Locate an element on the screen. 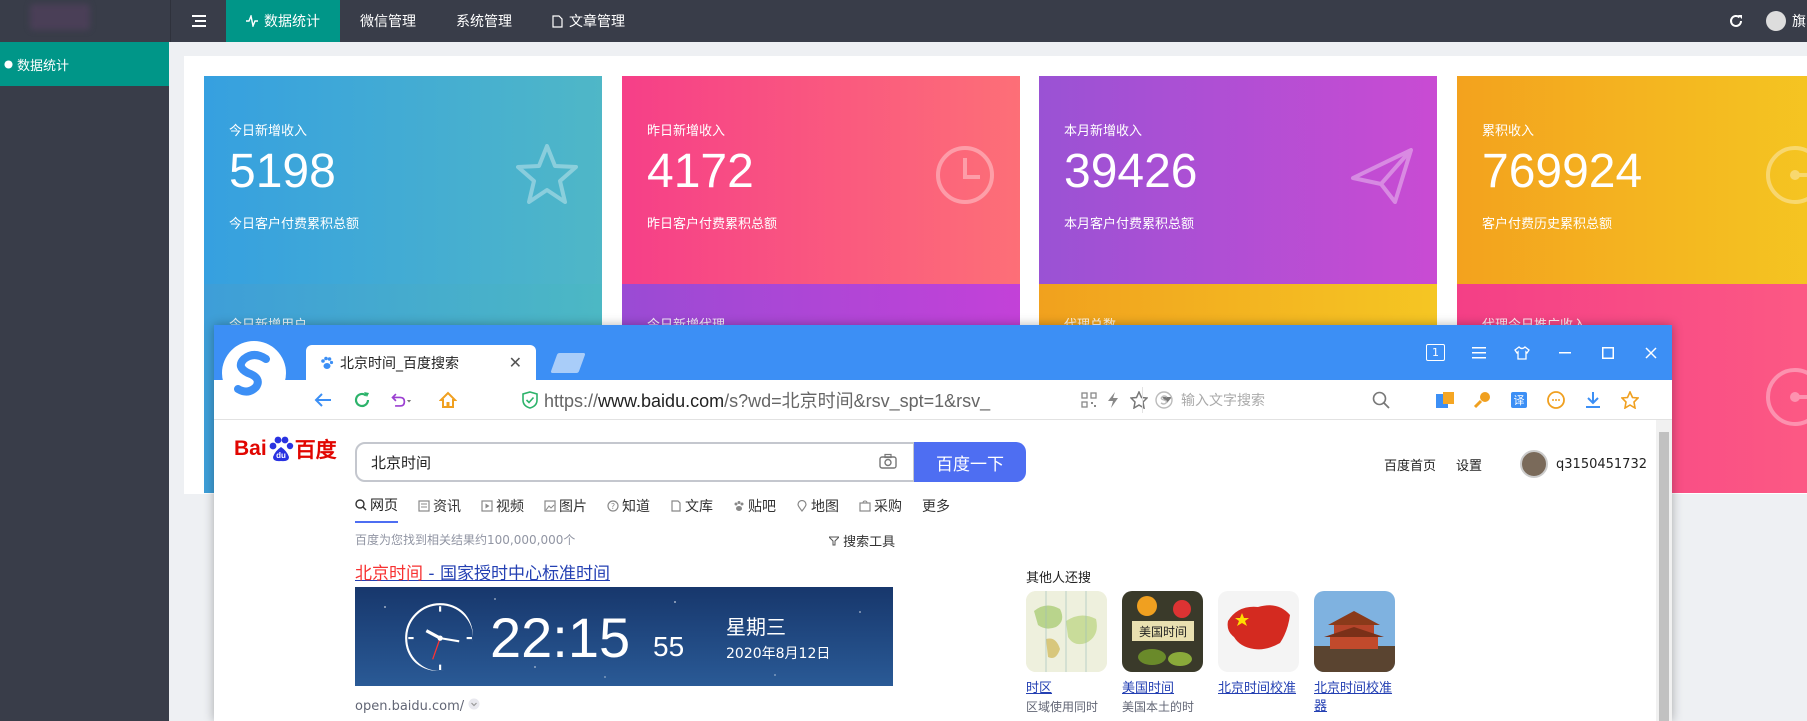 Image resolution: width=1807 pixels, height=721 pixels. tab-title: 北京时间_百度搜索 is located at coordinates (399, 363).